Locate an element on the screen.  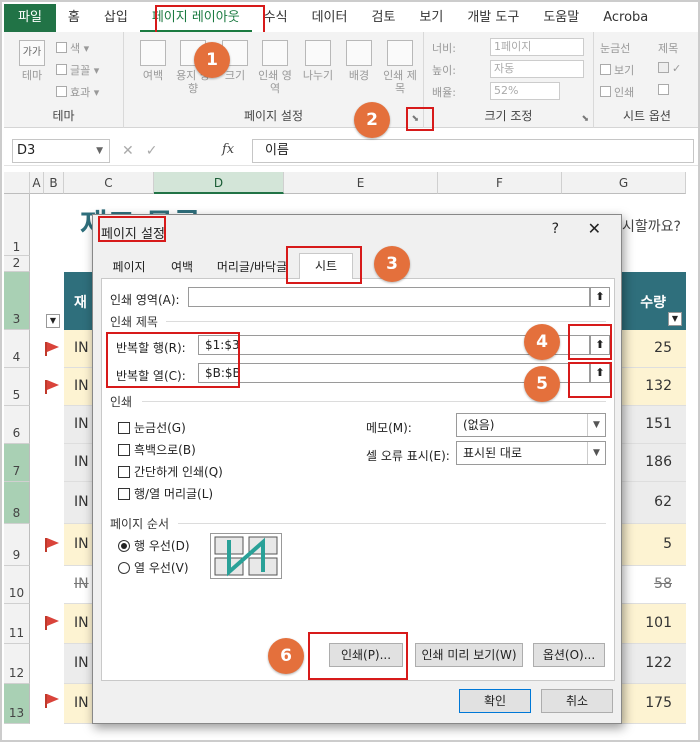
column-header-e: E is located at coordinates (361, 183).